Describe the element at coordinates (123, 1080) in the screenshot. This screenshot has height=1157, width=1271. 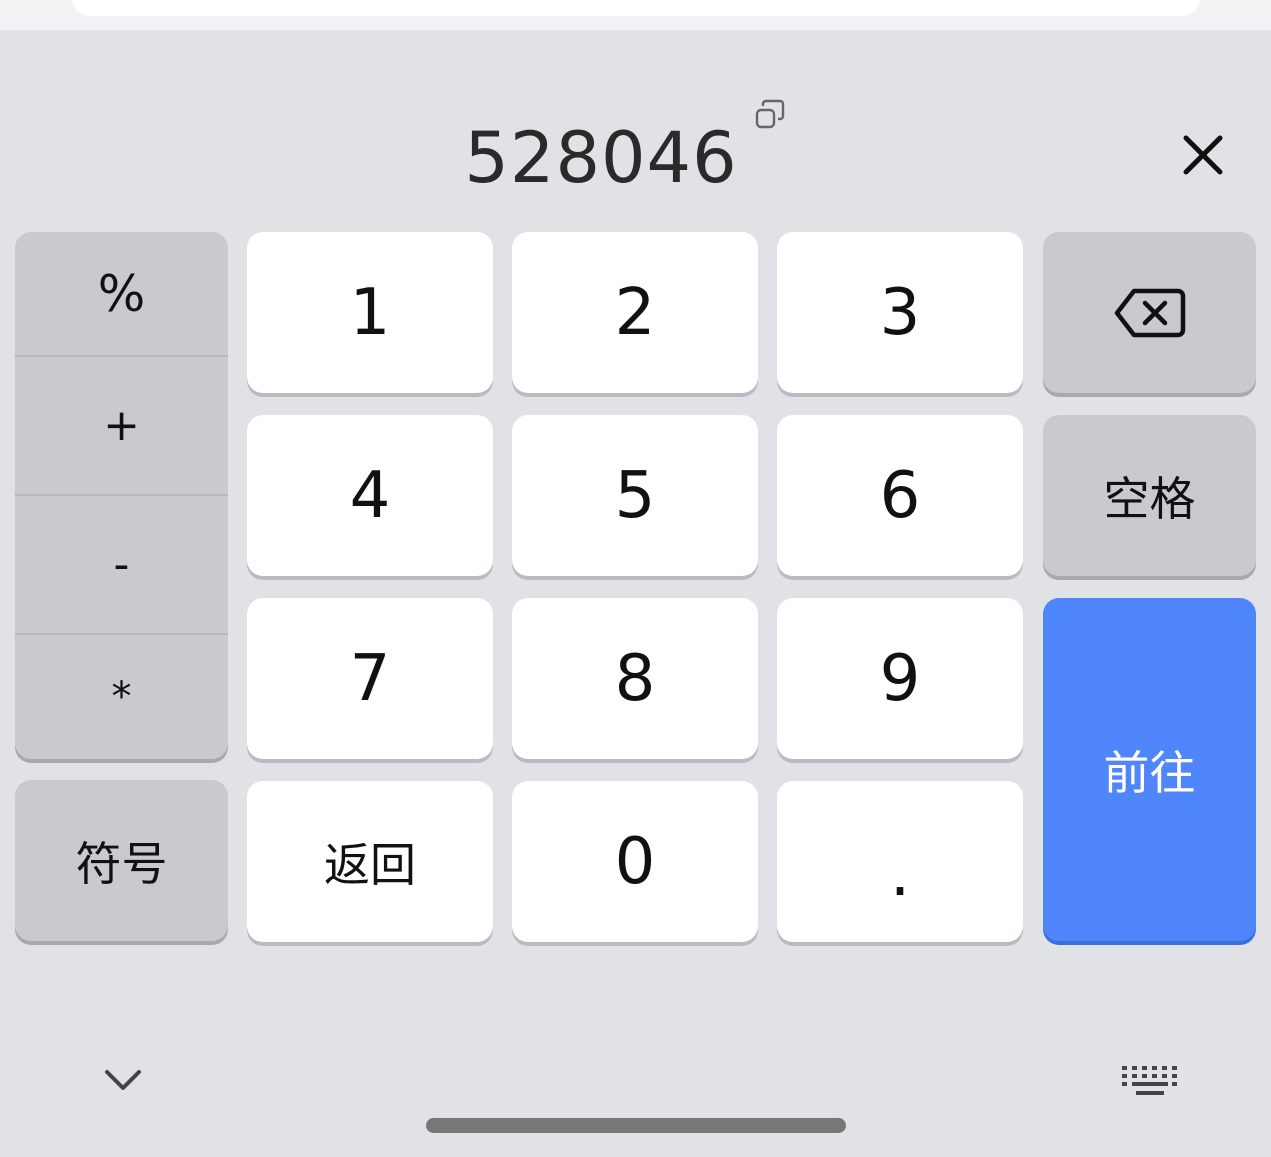
I see `chevron-down-icon` at that location.